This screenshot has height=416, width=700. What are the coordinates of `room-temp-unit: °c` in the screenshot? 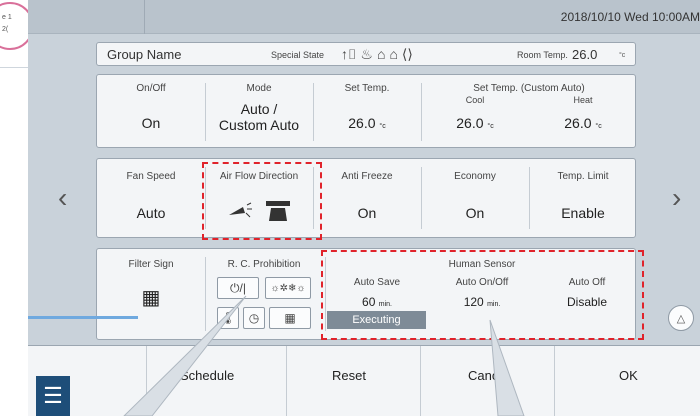 It's located at (622, 55).